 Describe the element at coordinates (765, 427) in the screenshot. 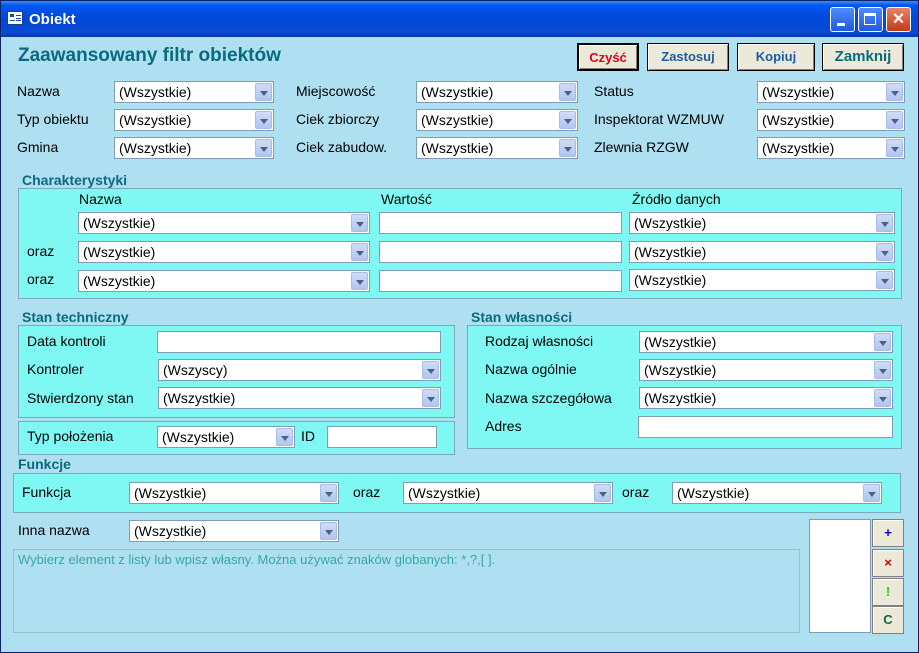

I see `adres-input` at that location.